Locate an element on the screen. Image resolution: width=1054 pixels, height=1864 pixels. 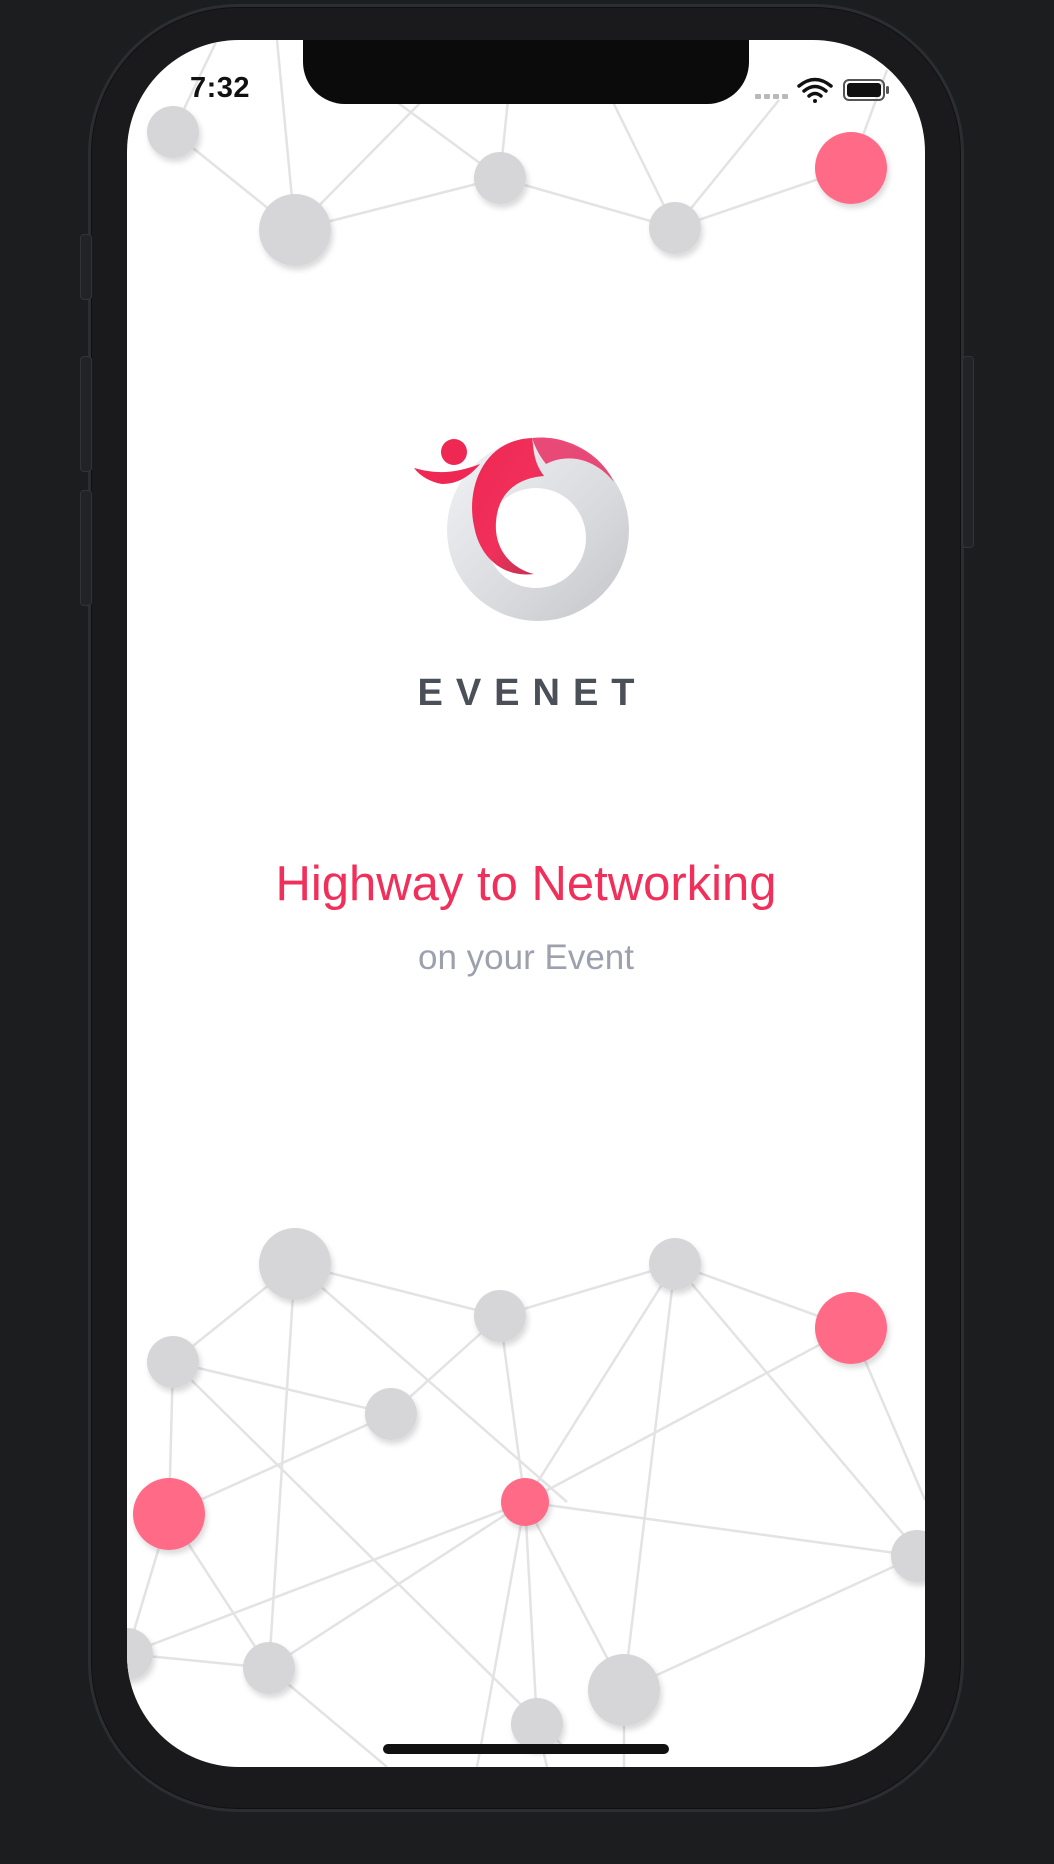
wifi-icon is located at coordinates (815, 90).